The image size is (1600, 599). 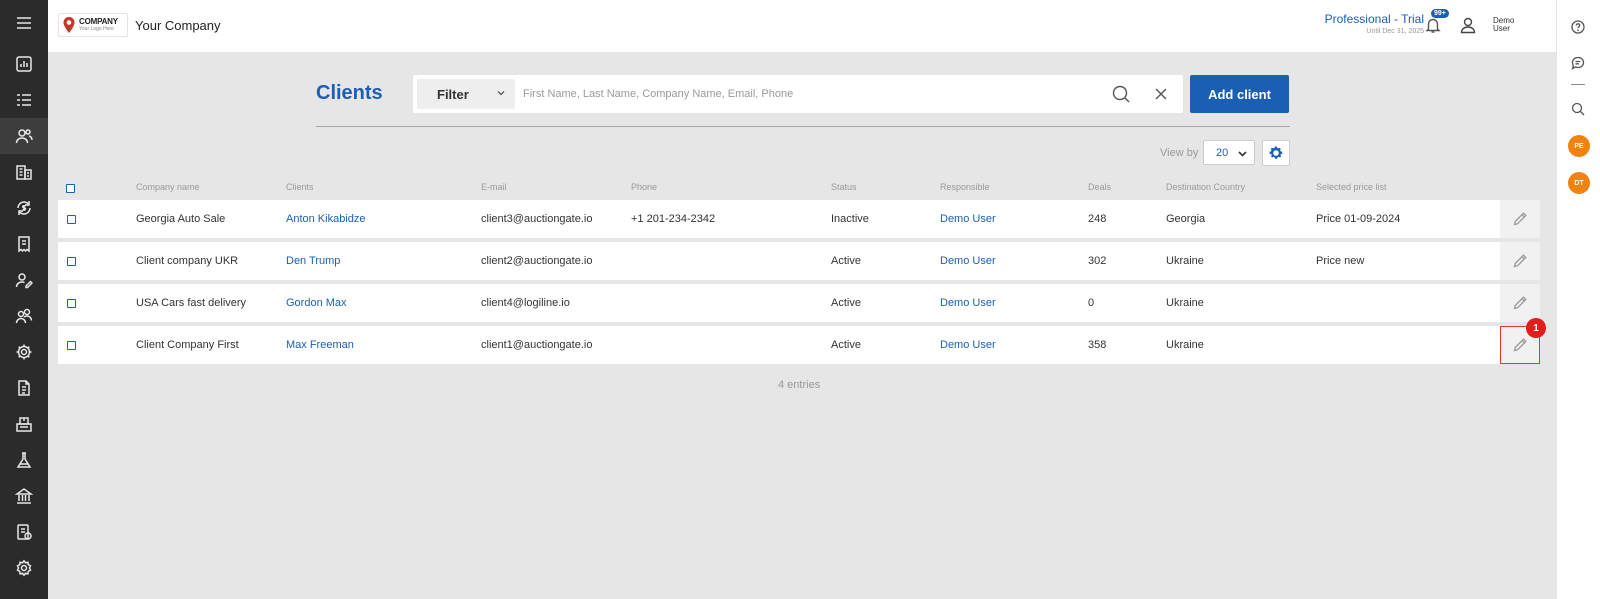 What do you see at coordinates (1097, 345) in the screenshot?
I see `deals-cell: 358` at bounding box center [1097, 345].